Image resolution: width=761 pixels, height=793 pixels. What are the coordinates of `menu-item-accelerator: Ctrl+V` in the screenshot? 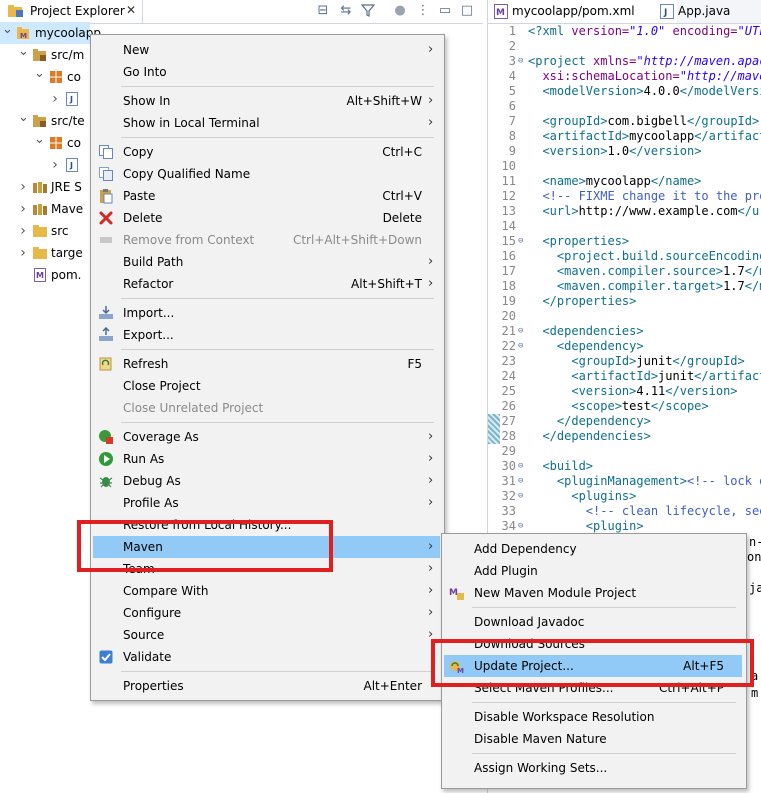 It's located at (402, 196).